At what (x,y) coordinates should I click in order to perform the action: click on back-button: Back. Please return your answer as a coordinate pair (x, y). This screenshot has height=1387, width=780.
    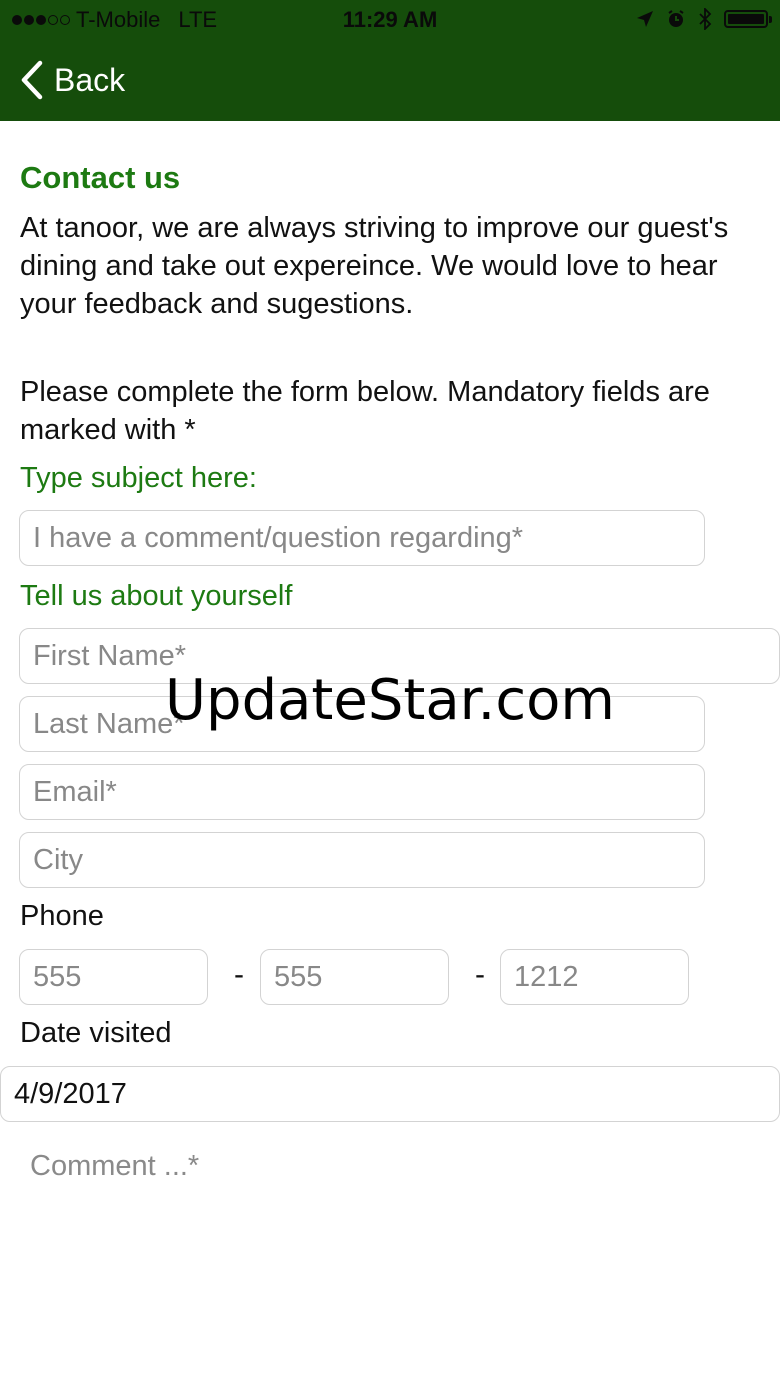
    Looking at the image, I should click on (72, 80).